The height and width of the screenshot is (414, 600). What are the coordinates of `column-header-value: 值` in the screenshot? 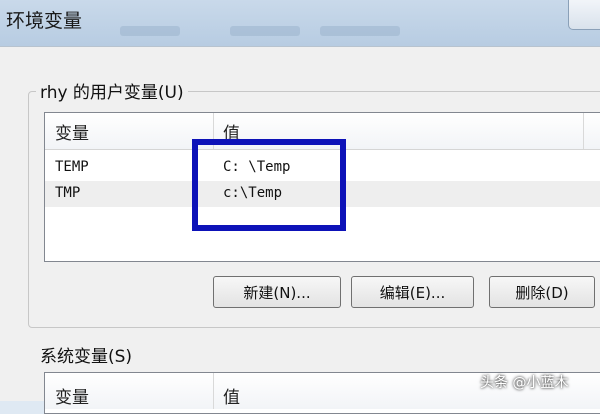 It's located at (231, 395).